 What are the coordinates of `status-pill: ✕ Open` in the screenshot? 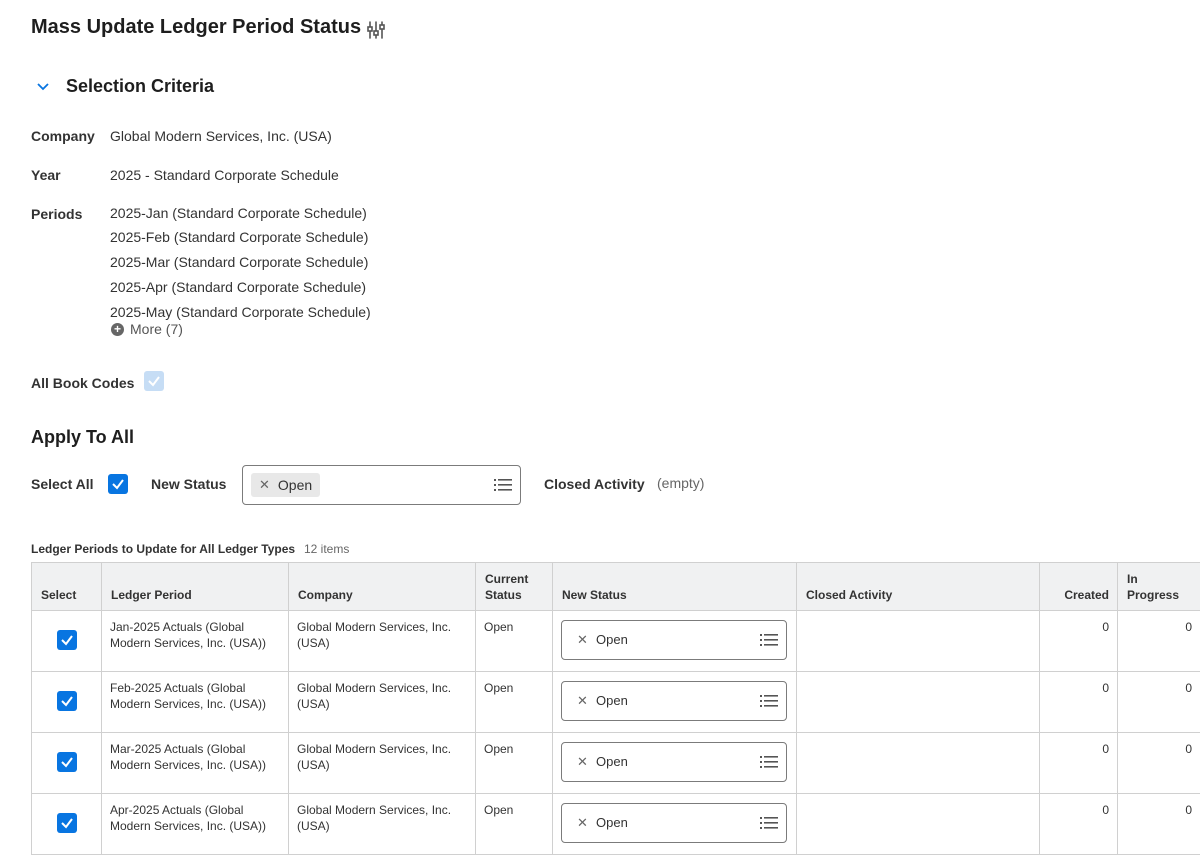 It's located at (286, 485).